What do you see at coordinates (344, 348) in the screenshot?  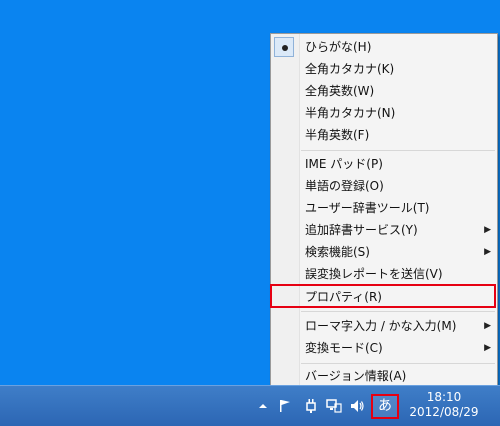 I see `menu-item-label: 変換モード(C)` at bounding box center [344, 348].